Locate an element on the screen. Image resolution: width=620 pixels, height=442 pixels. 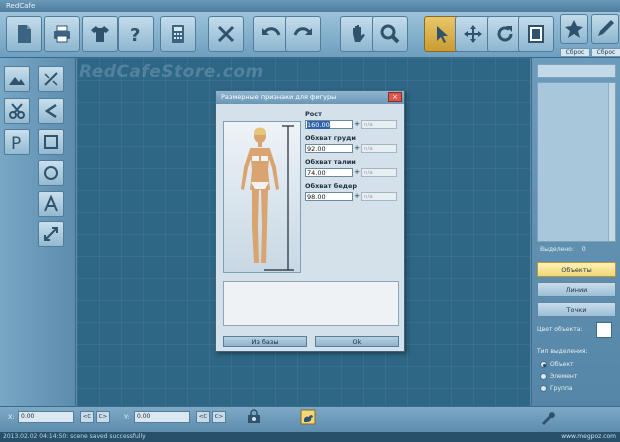
hand-icon is located at coordinates (359, 33).